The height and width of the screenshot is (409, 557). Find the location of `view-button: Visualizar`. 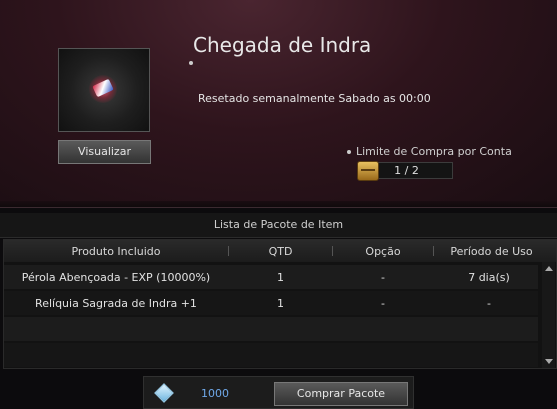

view-button: Visualizar is located at coordinates (104, 152).